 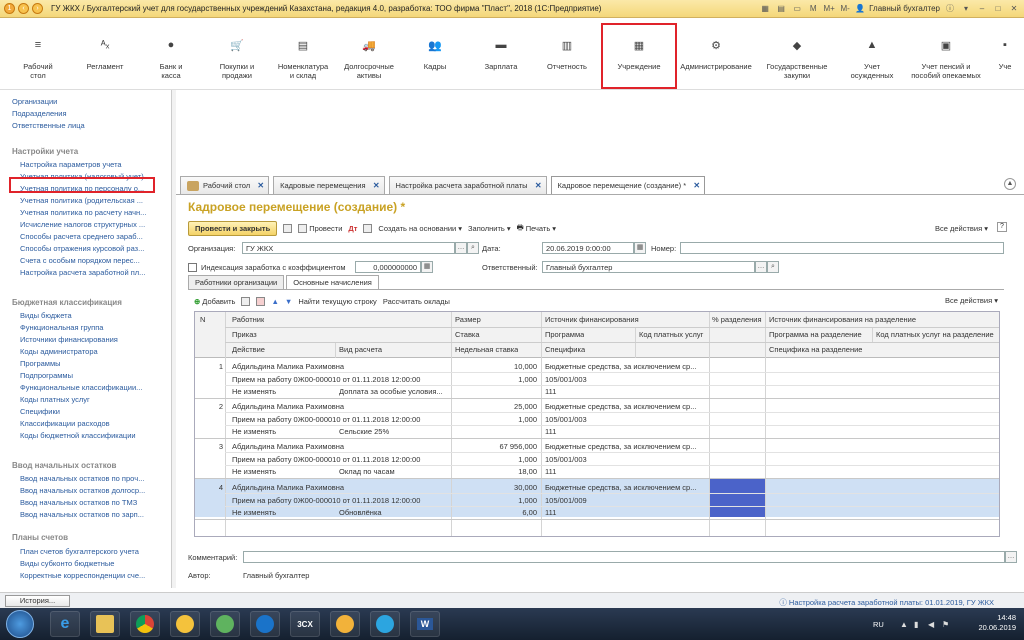 I want to click on date-field: 20.06.2019 0:00:00, so click(x=588, y=248).